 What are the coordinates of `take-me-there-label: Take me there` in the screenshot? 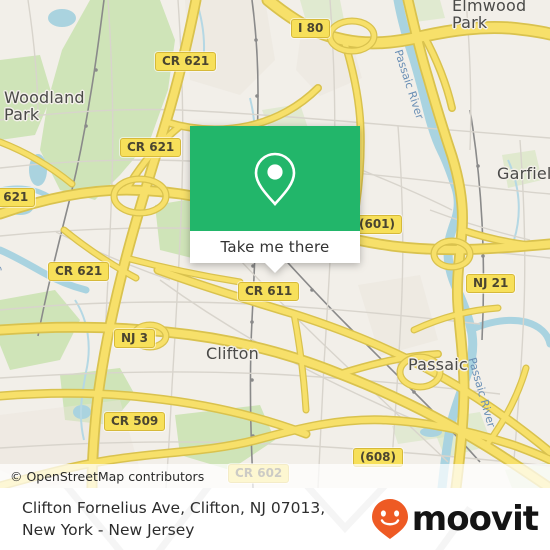 It's located at (275, 247).